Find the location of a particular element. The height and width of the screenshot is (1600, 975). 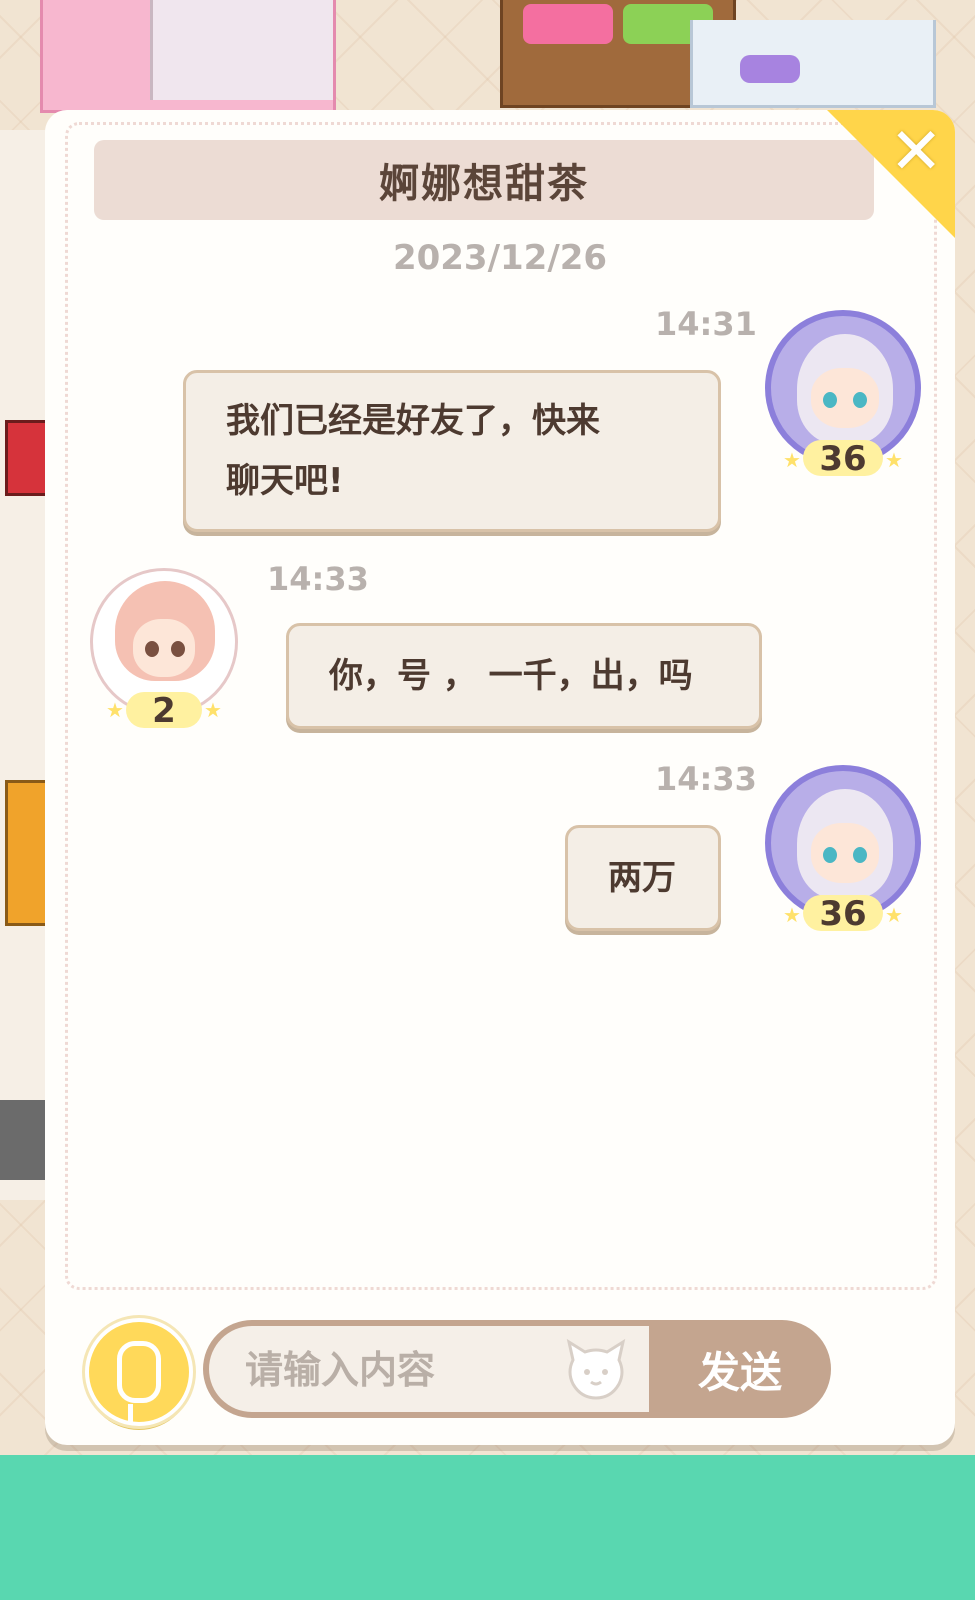

close-icon: ✕ is located at coordinates (916, 152).